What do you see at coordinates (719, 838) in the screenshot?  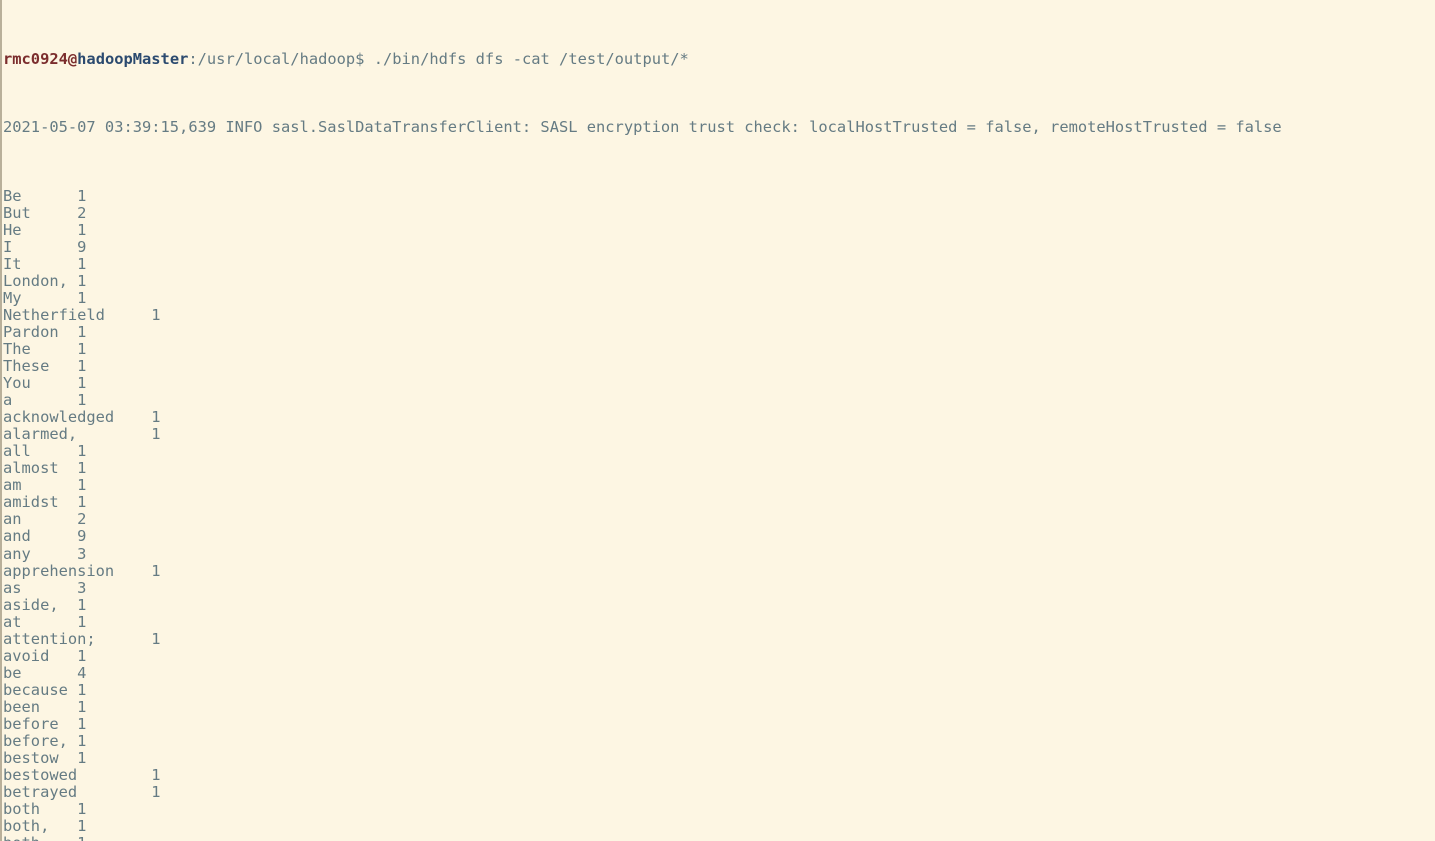 I see `wordcount-row: both. 1` at bounding box center [719, 838].